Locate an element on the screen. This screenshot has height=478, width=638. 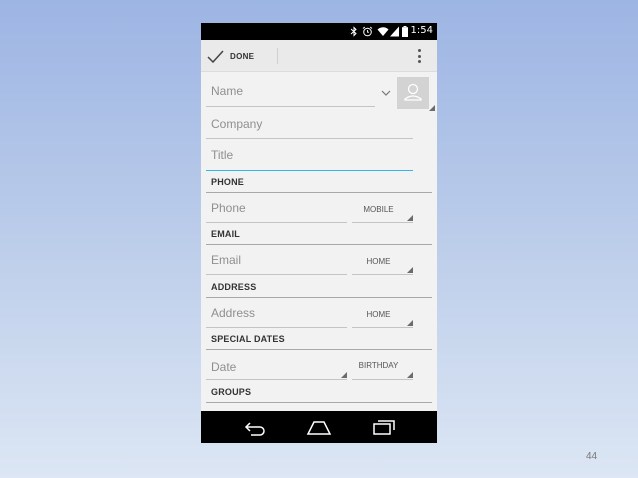
address-placeholder: Address is located at coordinates (233, 313).